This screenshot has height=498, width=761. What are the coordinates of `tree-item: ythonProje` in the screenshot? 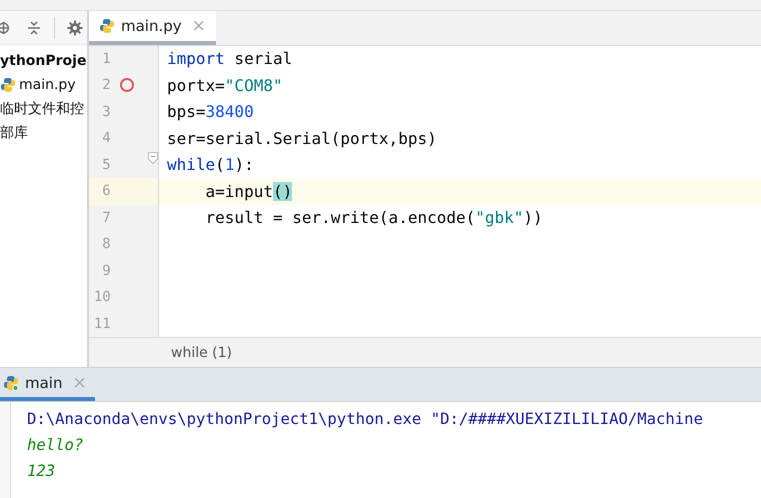 It's located at (43, 61).